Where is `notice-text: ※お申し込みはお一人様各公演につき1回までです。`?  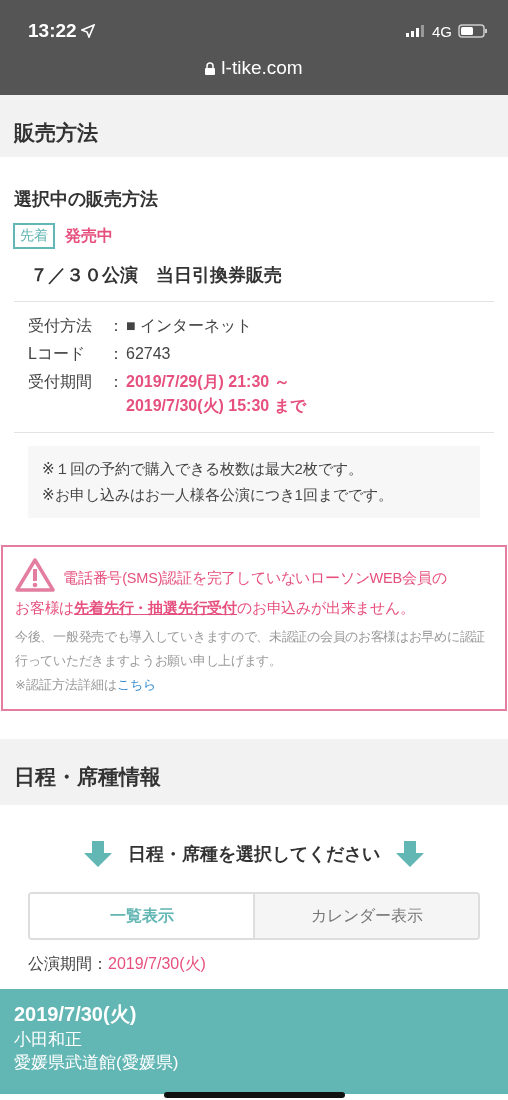
notice-text: ※お申し込みはお一人様各公演につき1回までです。 is located at coordinates (218, 495).